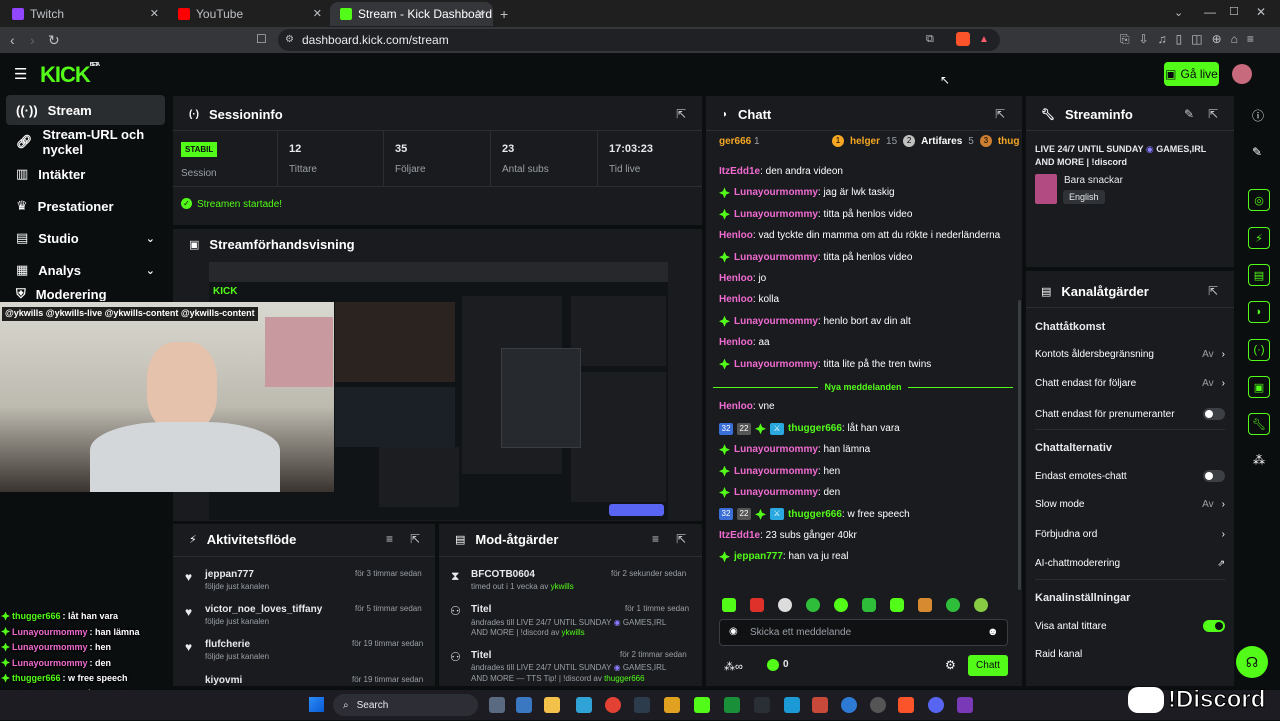  Describe the element at coordinates (20, 74) in the screenshot. I see `menu-icon: ☰` at that location.